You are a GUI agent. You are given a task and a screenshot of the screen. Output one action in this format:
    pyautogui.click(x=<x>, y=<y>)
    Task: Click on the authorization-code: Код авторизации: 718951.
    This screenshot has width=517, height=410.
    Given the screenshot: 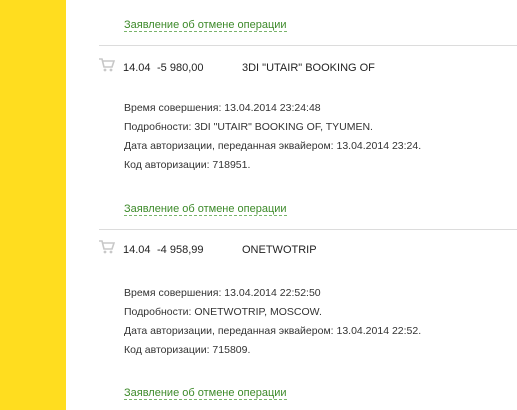 What is the action you would take?
    pyautogui.click(x=187, y=165)
    